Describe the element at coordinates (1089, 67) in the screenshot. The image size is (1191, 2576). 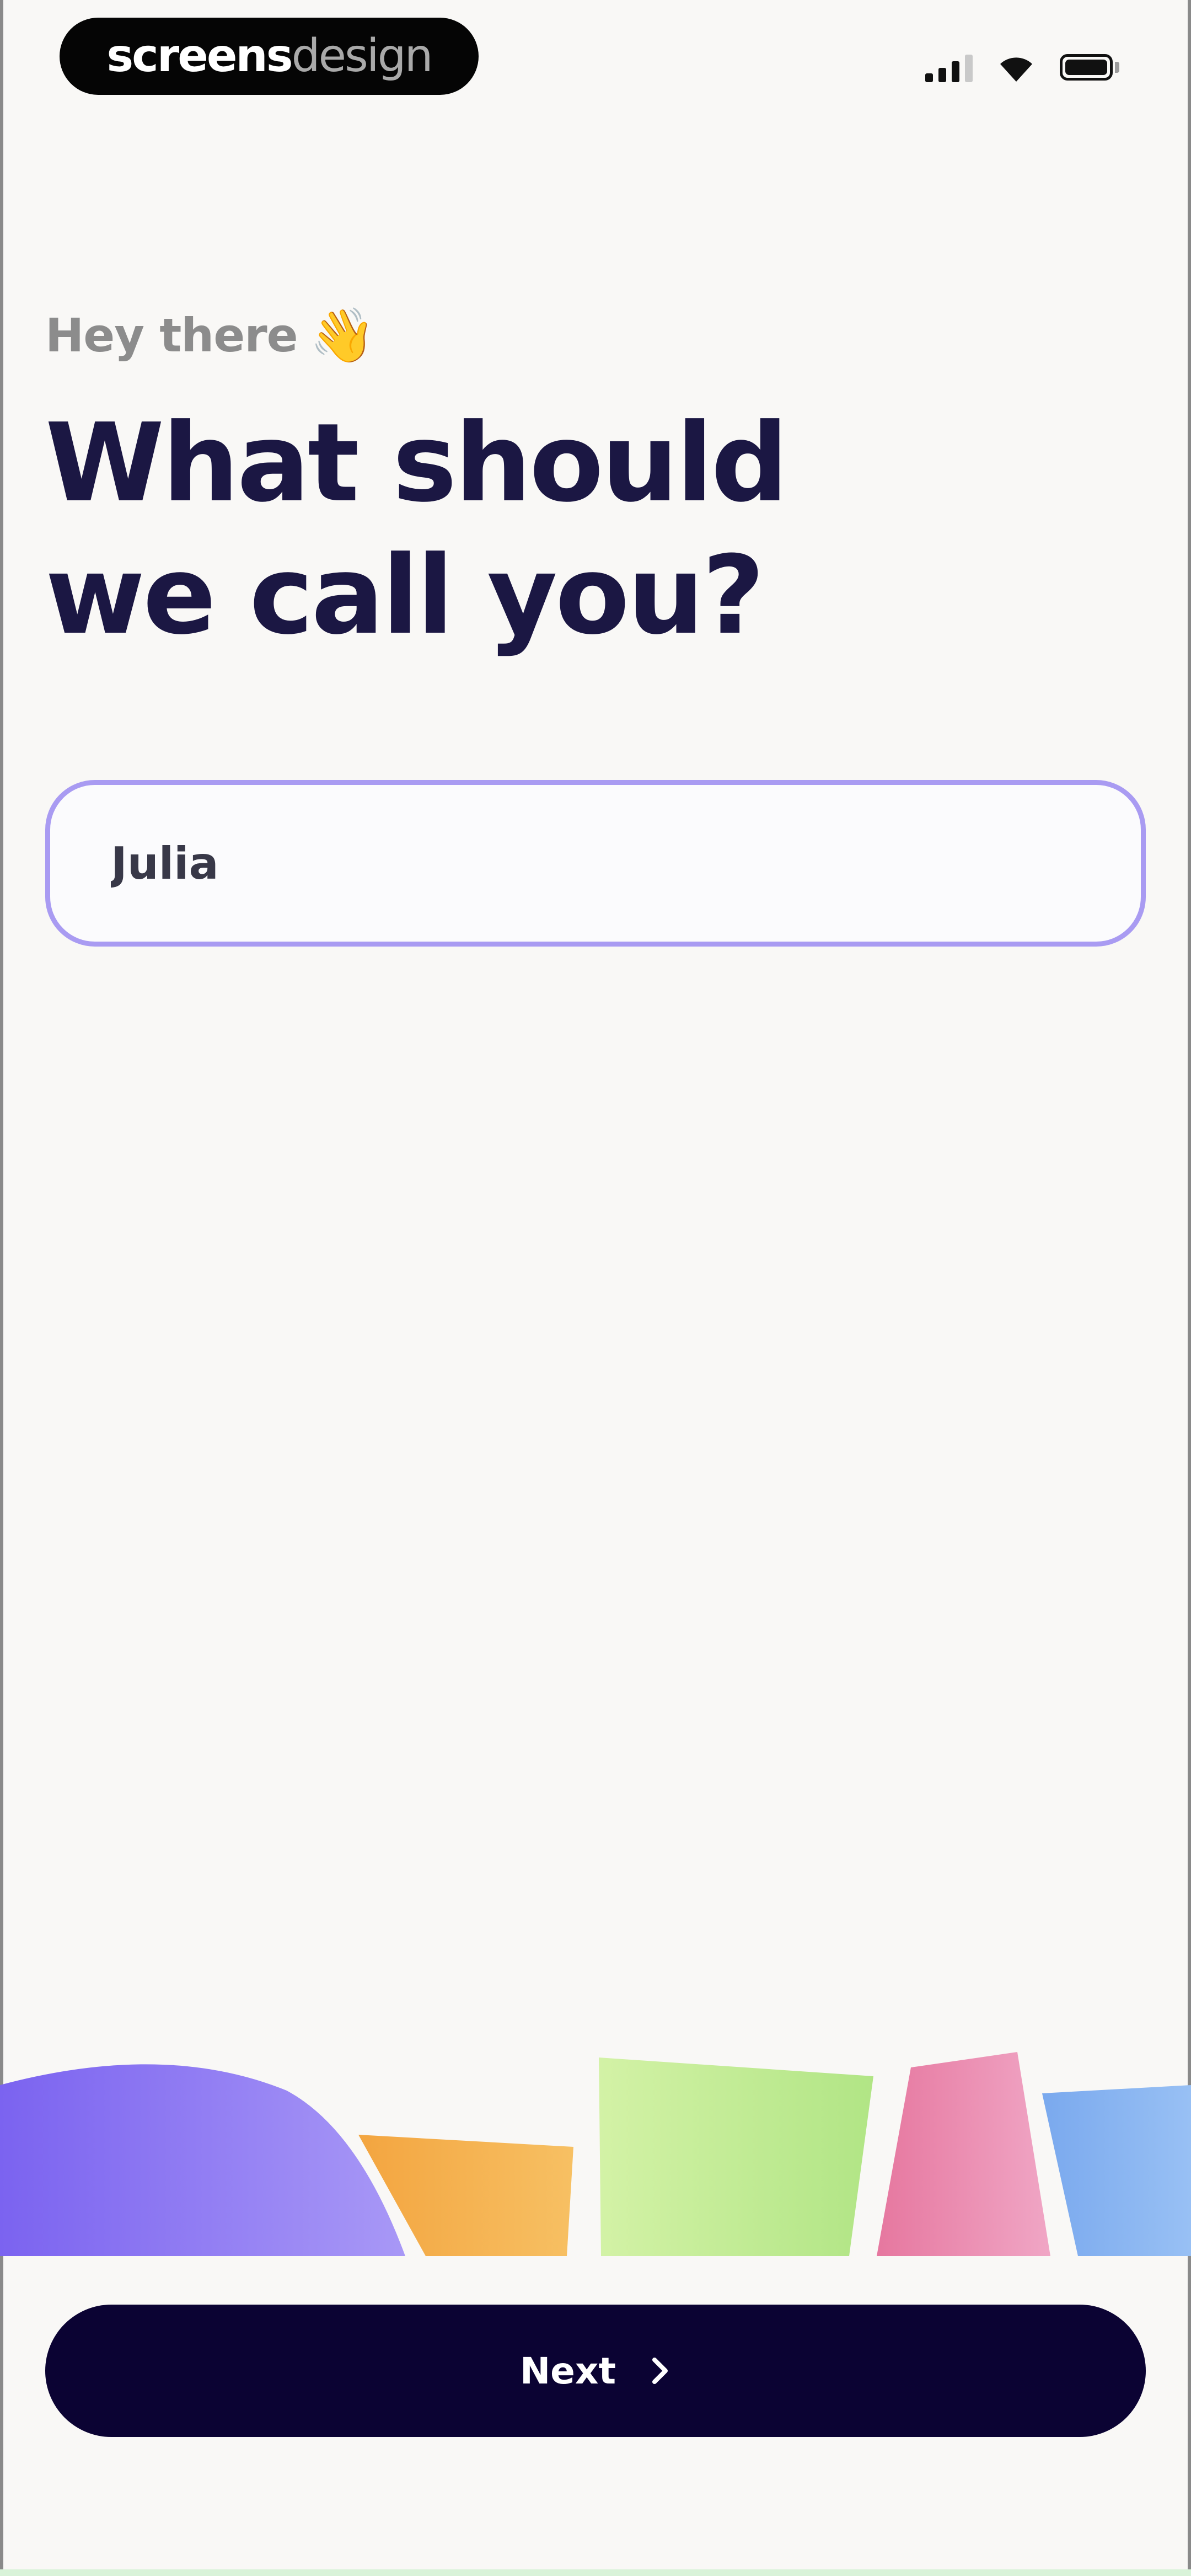
I see `battery-icon` at that location.